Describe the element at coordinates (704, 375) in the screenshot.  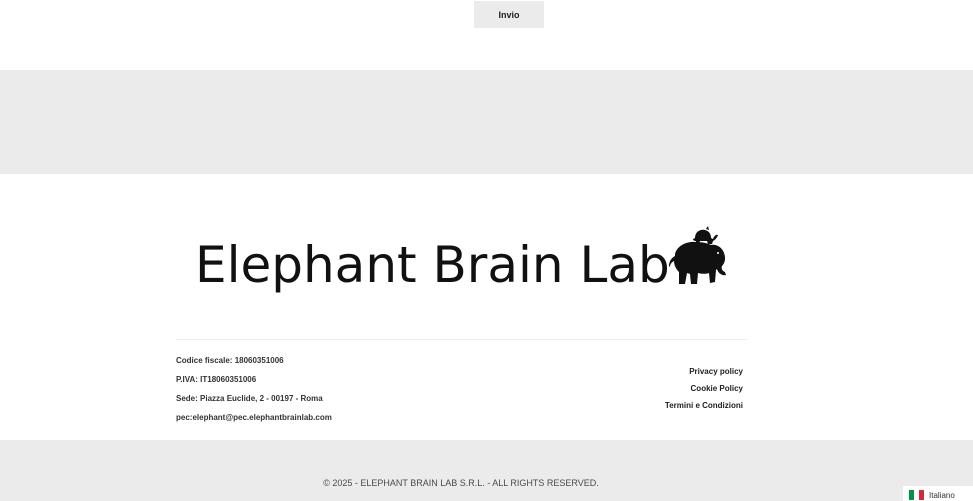
I see `privacy-policy-link: Privacy policy` at that location.